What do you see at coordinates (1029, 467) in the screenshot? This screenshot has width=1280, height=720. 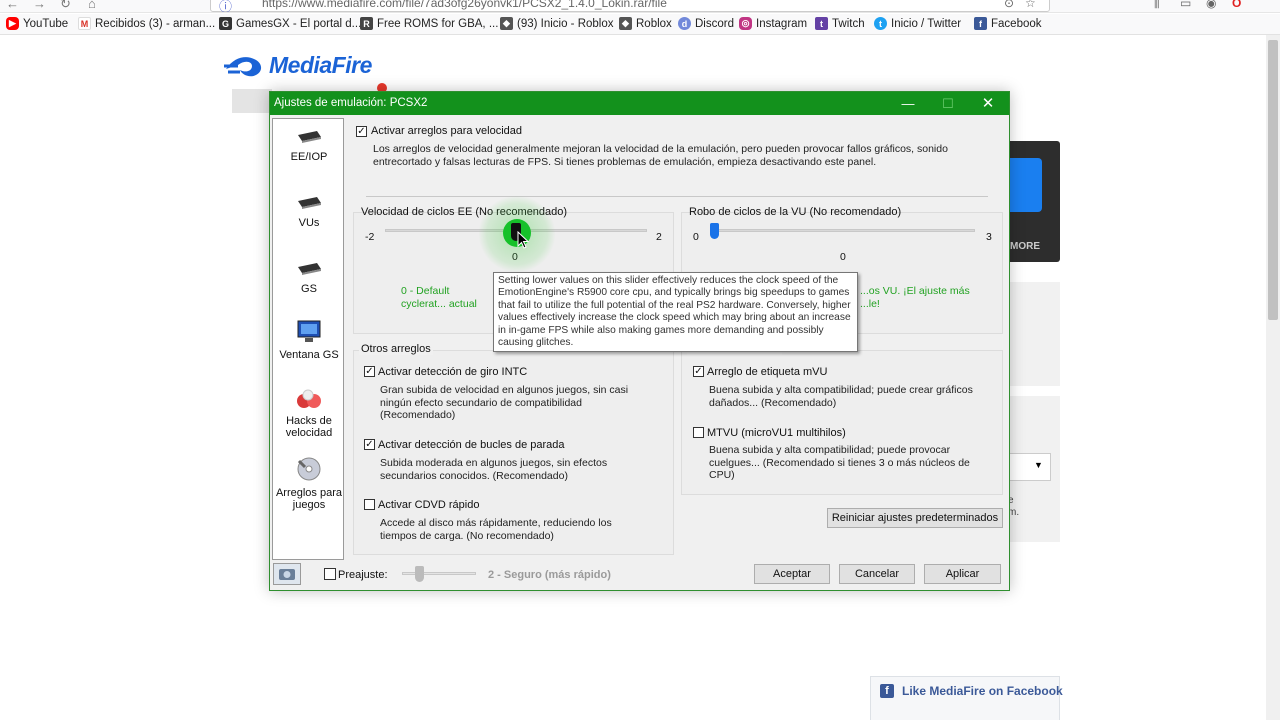 I see `language-select` at bounding box center [1029, 467].